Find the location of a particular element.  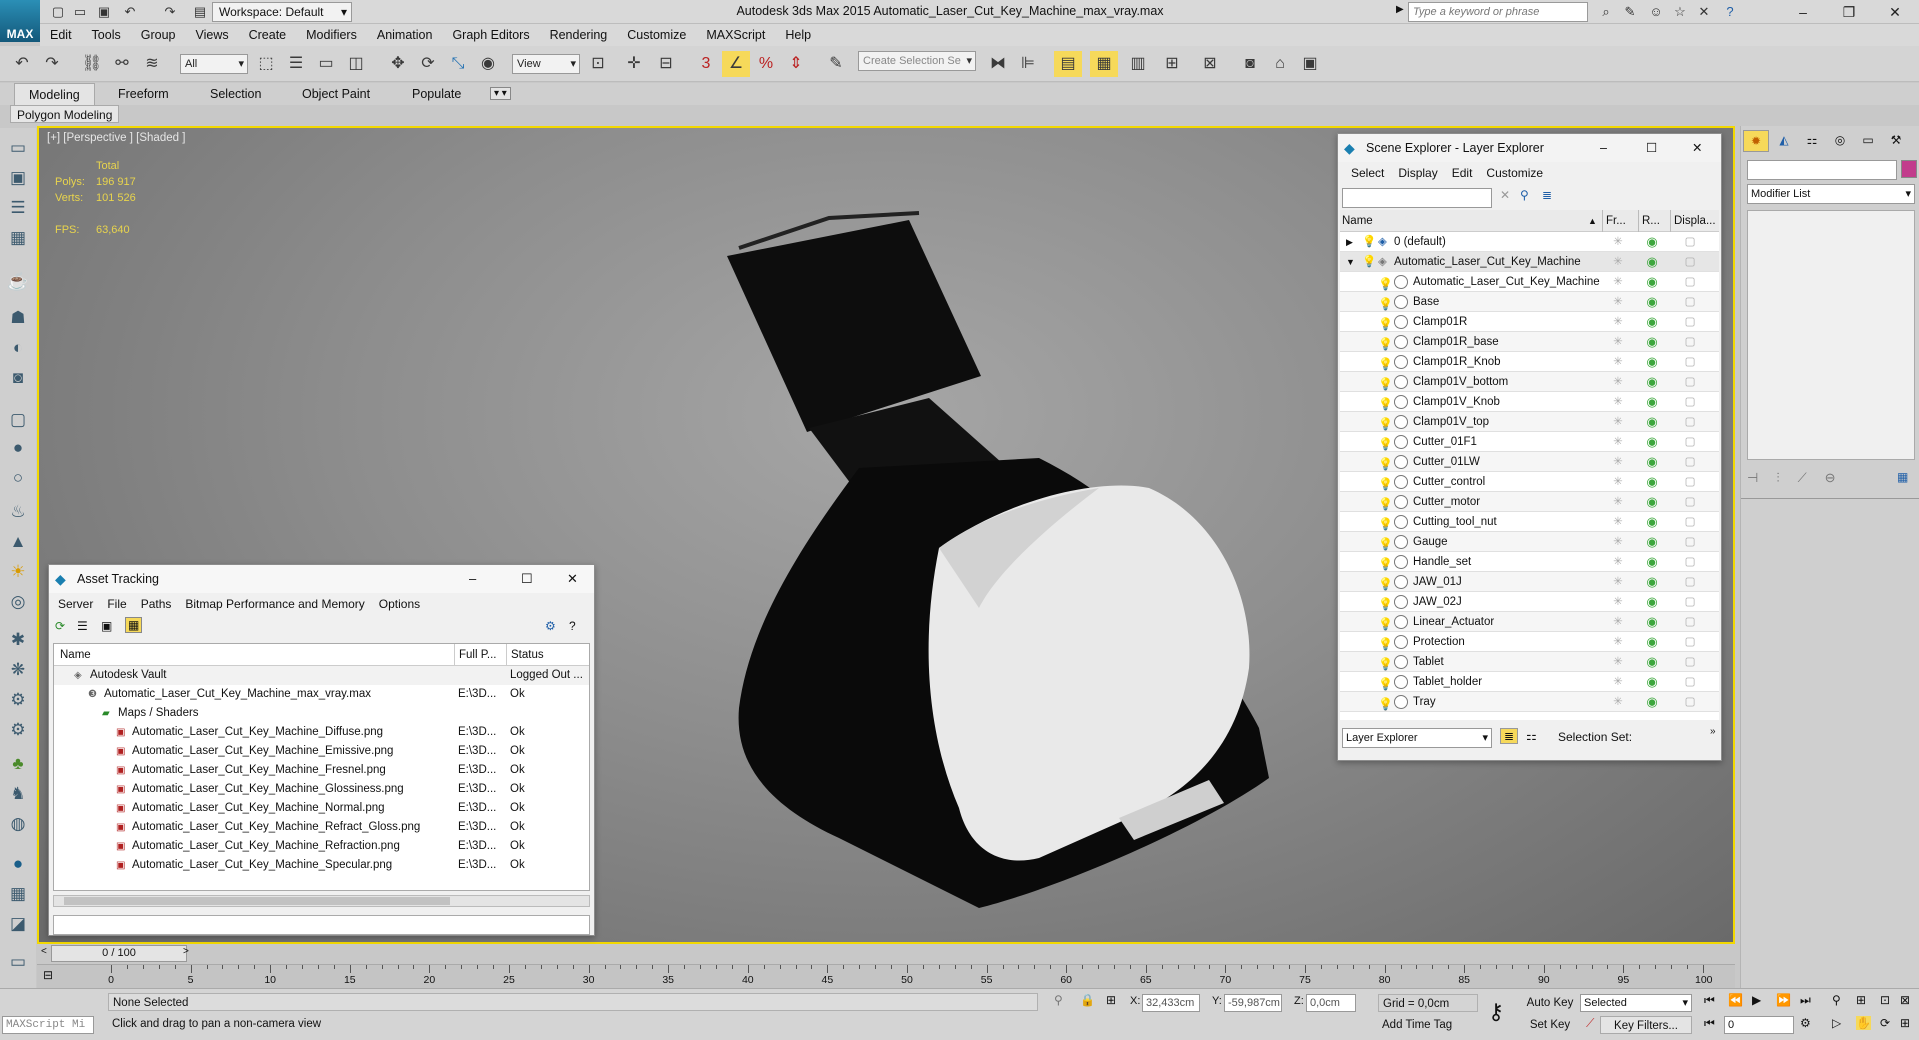

time-configuration-icon: ⚙ is located at coordinates (1805, 1023).